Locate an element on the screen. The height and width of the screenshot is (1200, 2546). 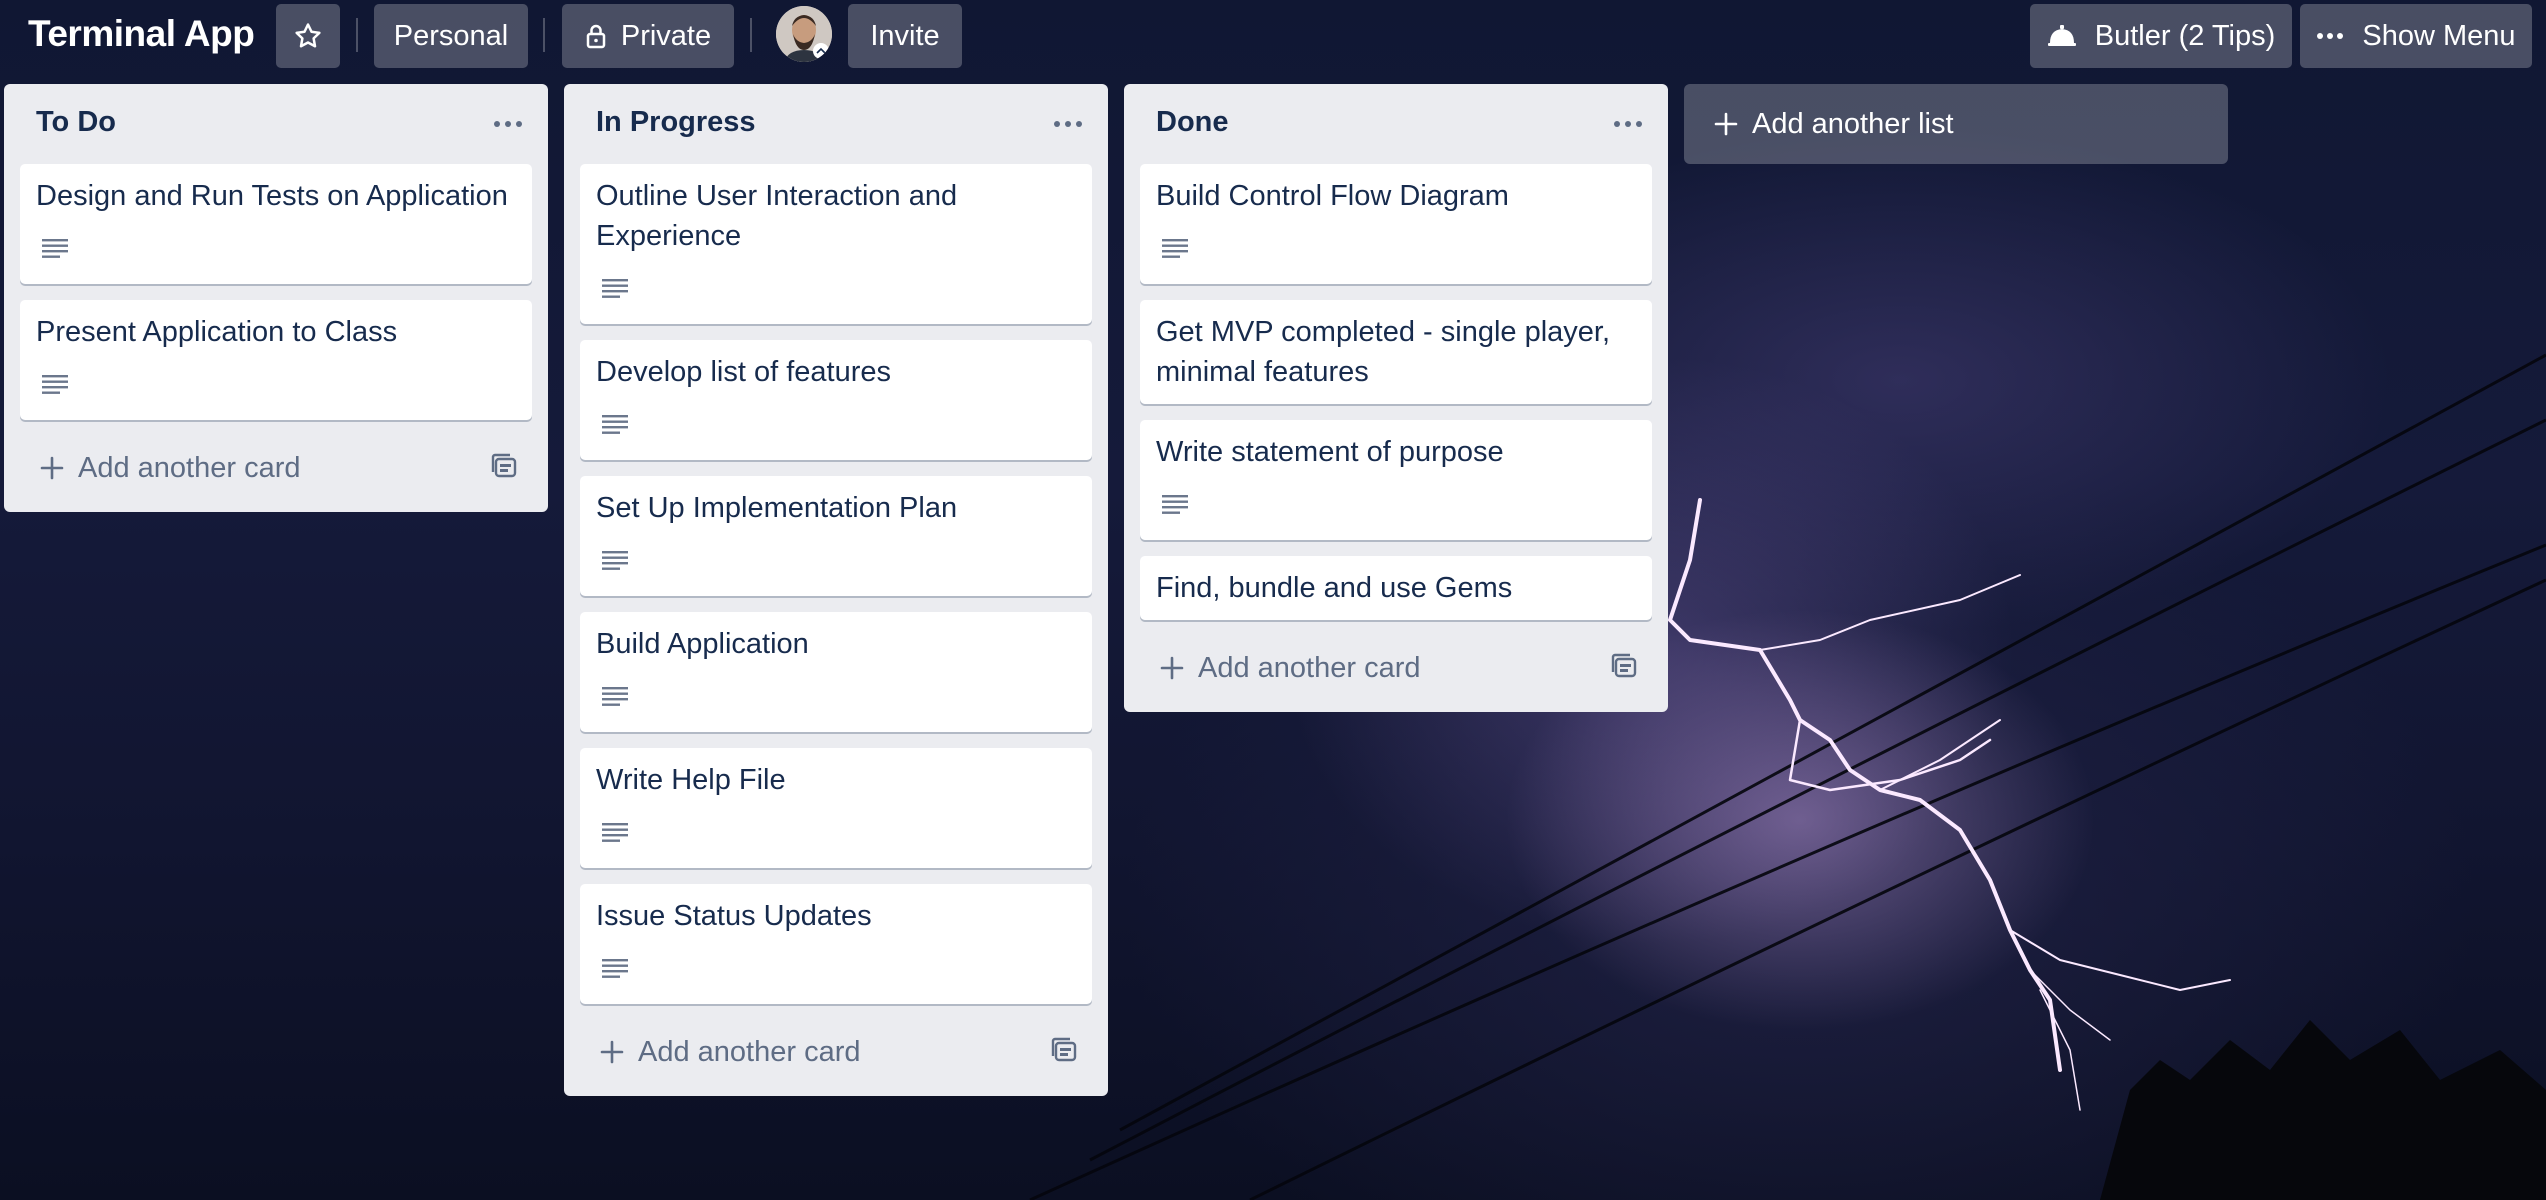
list-card: Find, bundle and use Gems is located at coordinates (1396, 588).